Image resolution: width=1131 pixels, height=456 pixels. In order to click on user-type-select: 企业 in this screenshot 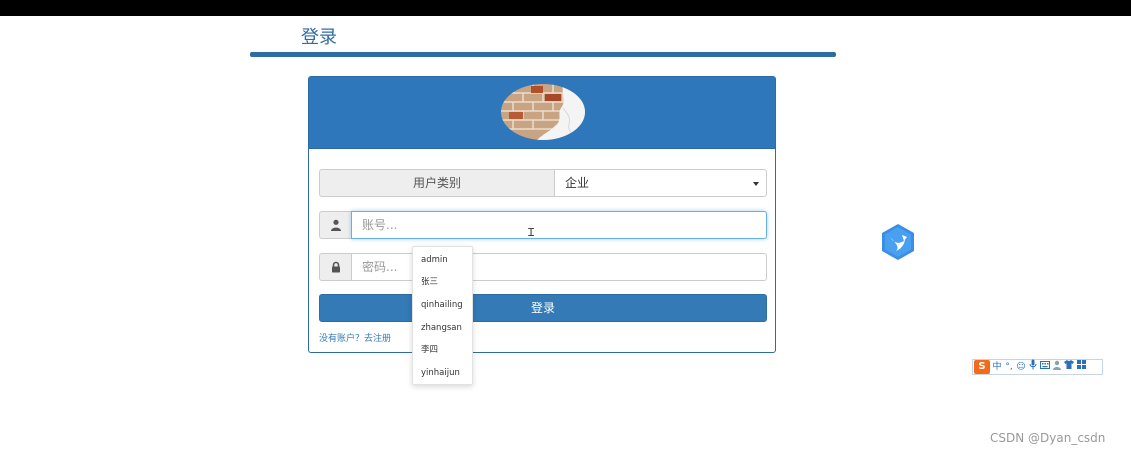, I will do `click(660, 183)`.